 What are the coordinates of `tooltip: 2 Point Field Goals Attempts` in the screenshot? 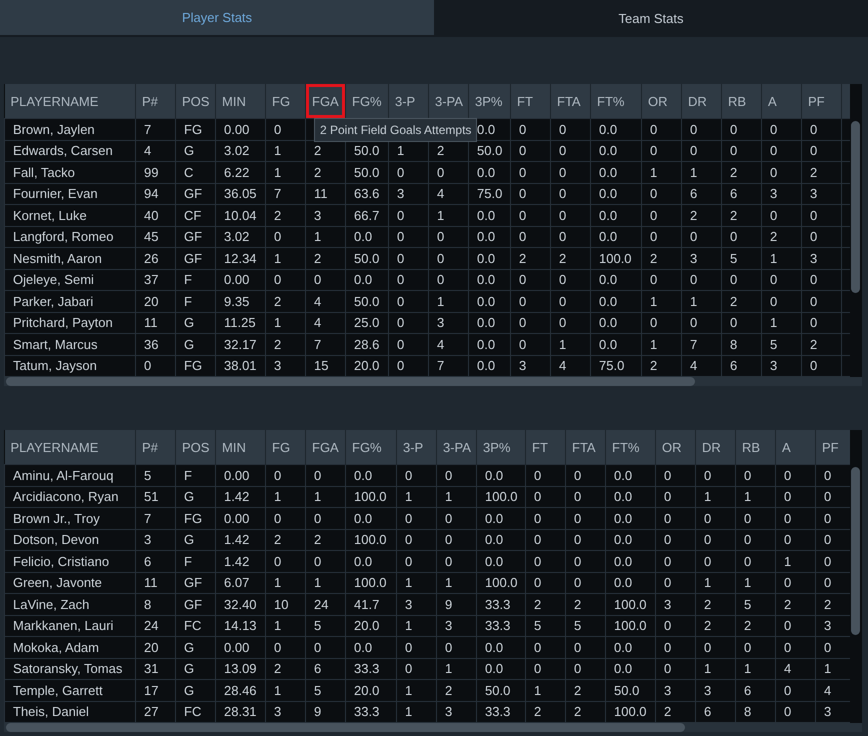 It's located at (396, 130).